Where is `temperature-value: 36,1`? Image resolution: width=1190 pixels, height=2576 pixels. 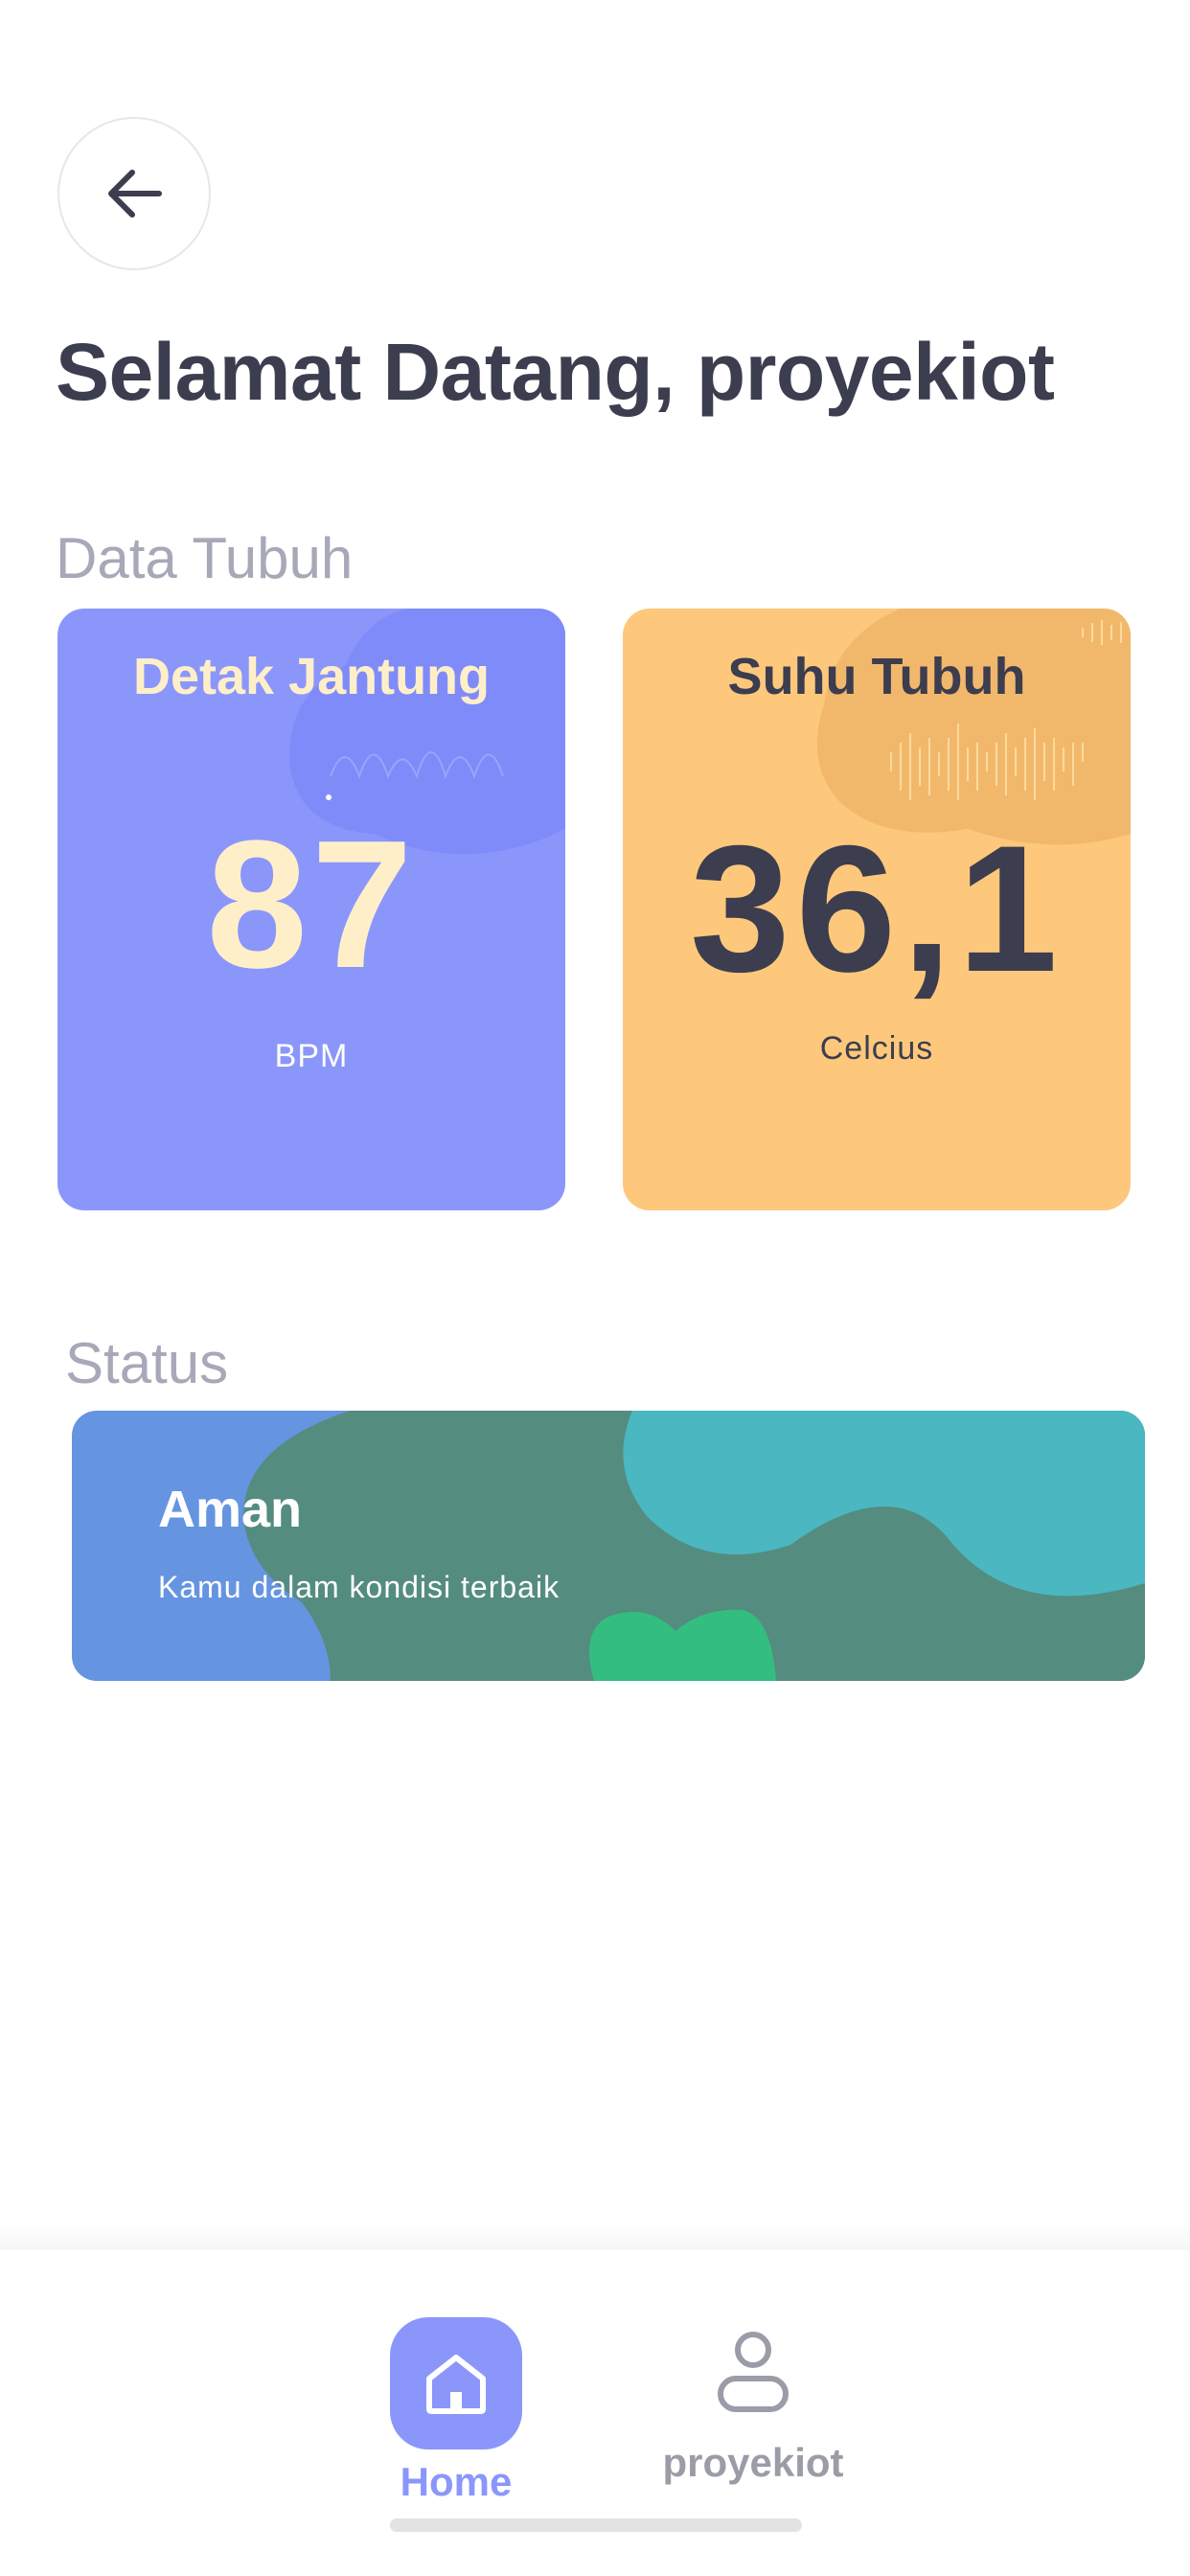 temperature-value: 36,1 is located at coordinates (877, 908).